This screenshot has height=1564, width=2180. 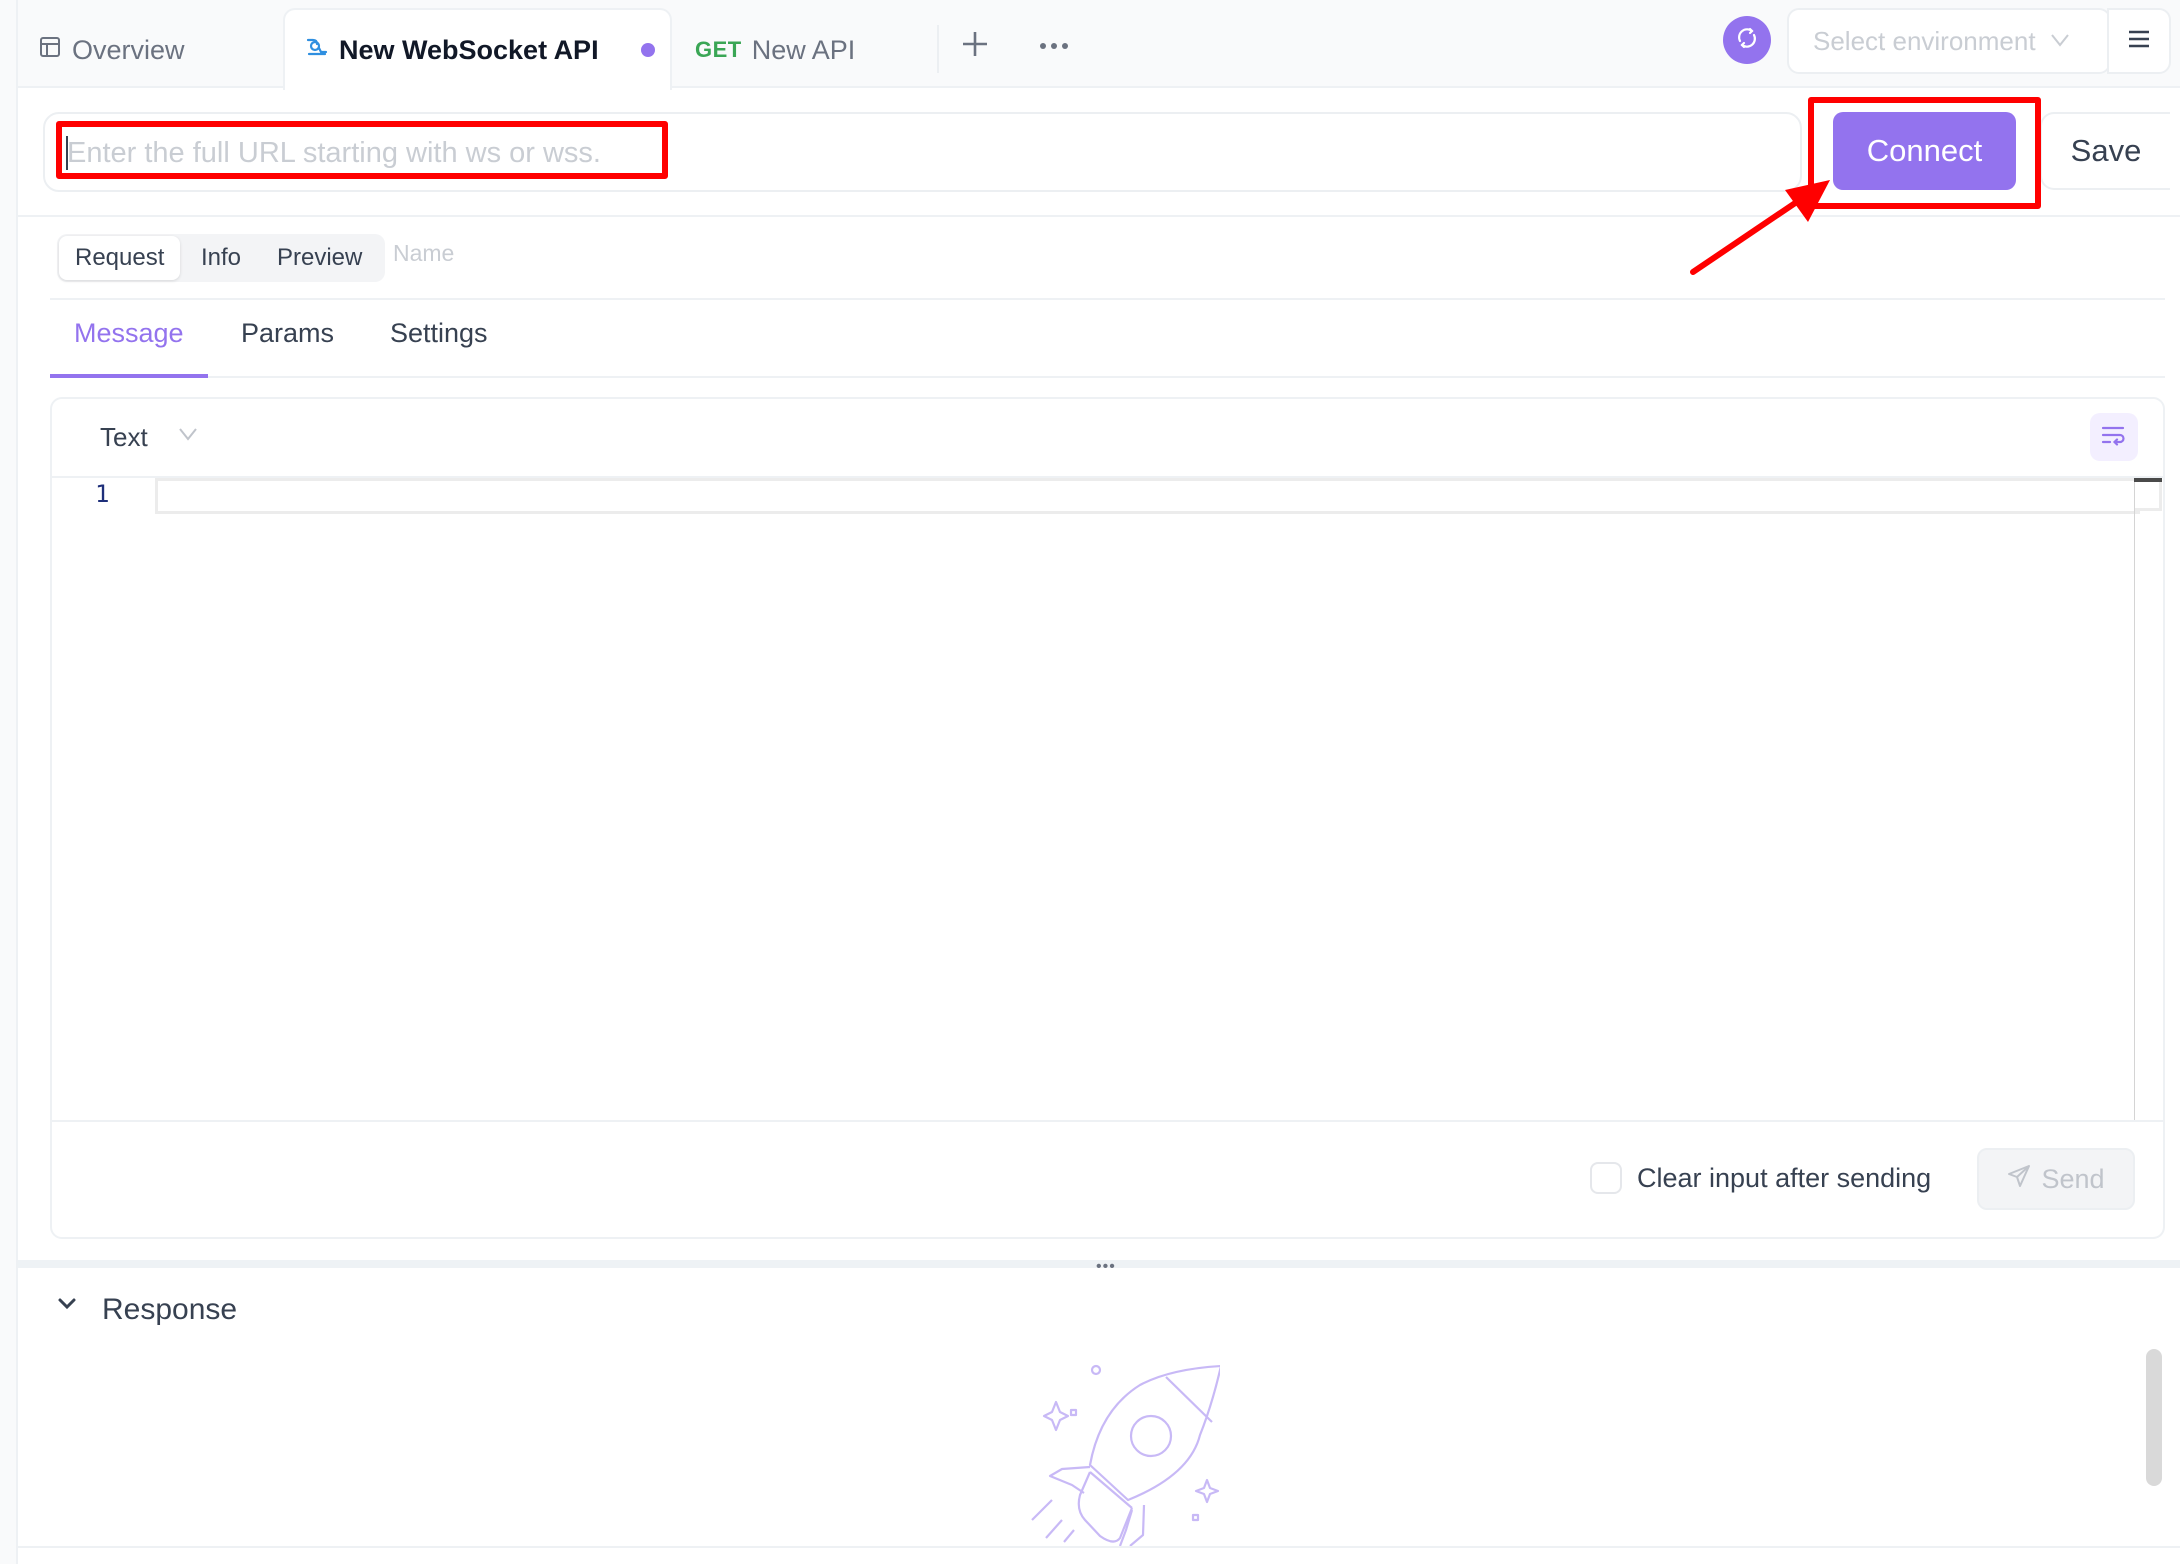 I want to click on unsaved-dot-icon, so click(x=647, y=50).